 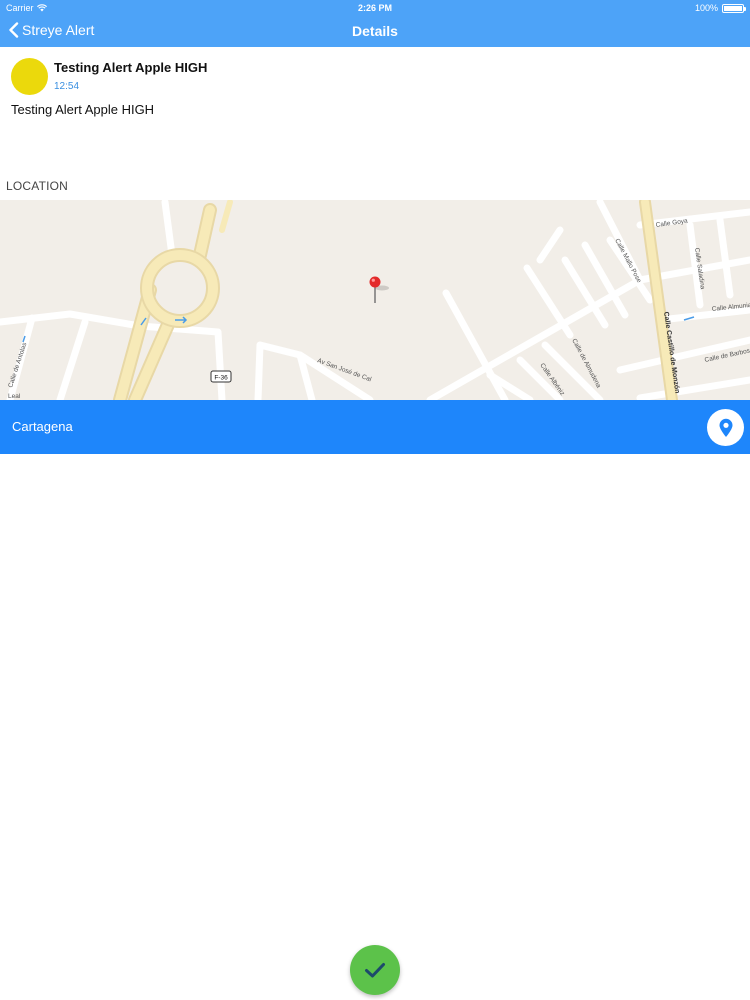 What do you see at coordinates (42, 426) in the screenshot?
I see `location-name: Cartagena` at bounding box center [42, 426].